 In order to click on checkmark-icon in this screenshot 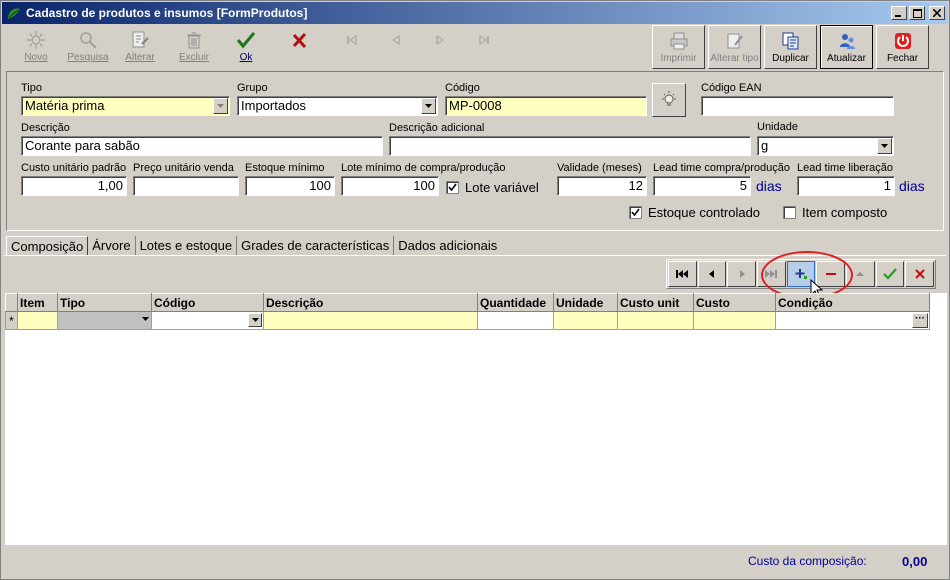, I will do `click(890, 274)`.